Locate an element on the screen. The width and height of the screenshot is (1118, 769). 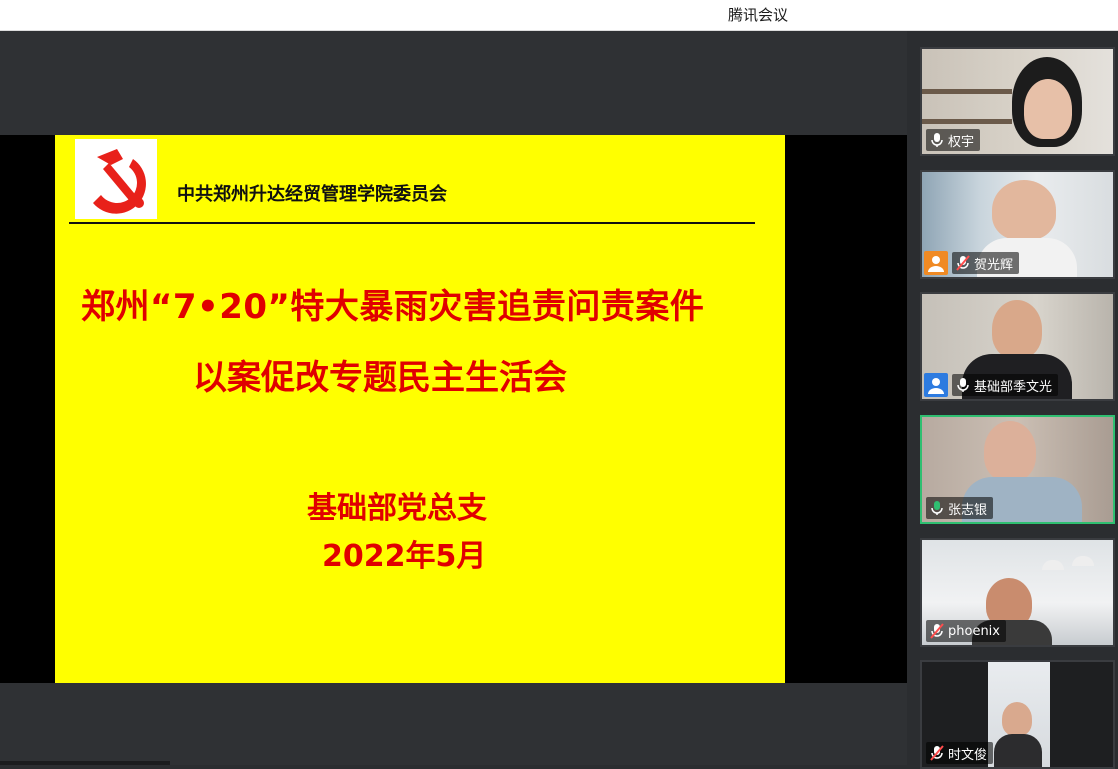
window-title: 腾讯会议 is located at coordinates (758, 15).